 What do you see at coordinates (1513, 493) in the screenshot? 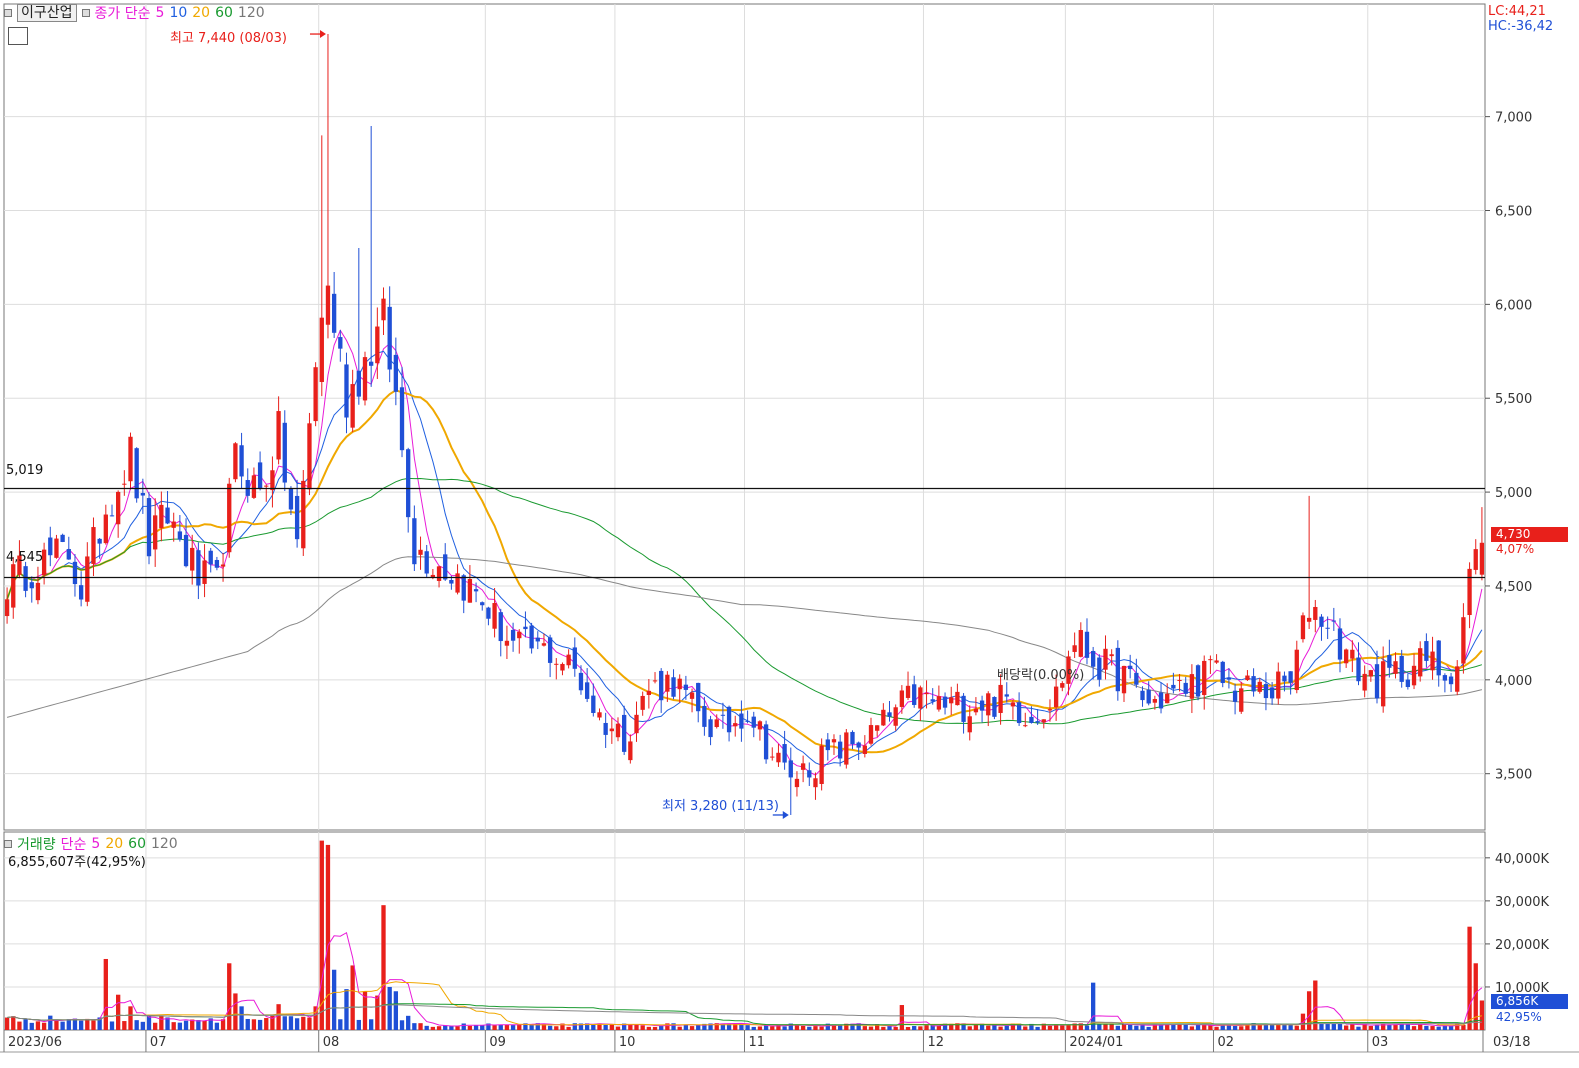
I see `price-tick-label: 5,000` at bounding box center [1513, 493].